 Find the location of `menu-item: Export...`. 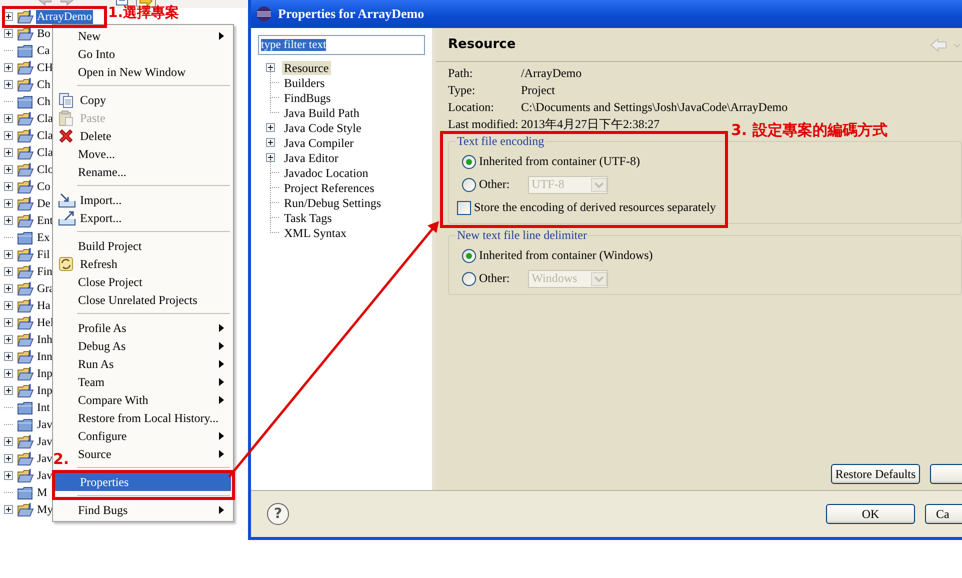

menu-item: Export... is located at coordinates (143, 218).